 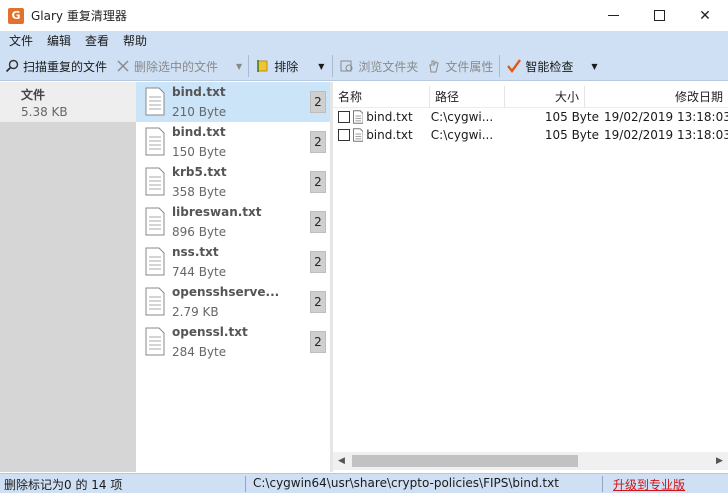 What do you see at coordinates (341, 461) in the screenshot?
I see `scroll-left-arrow-icon: ◀` at bounding box center [341, 461].